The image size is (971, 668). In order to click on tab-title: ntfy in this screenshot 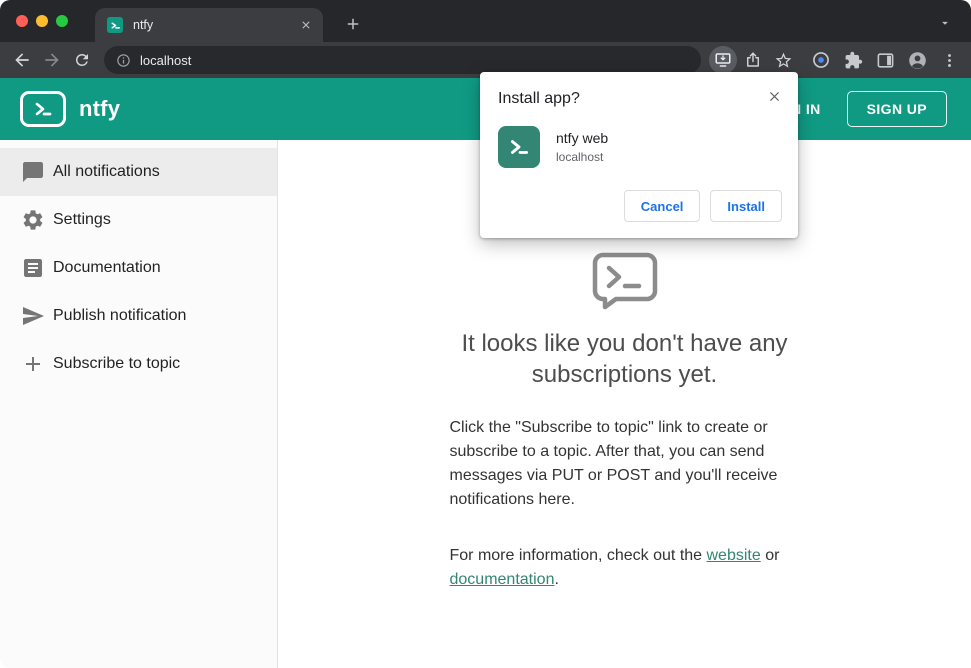, I will do `click(143, 25)`.